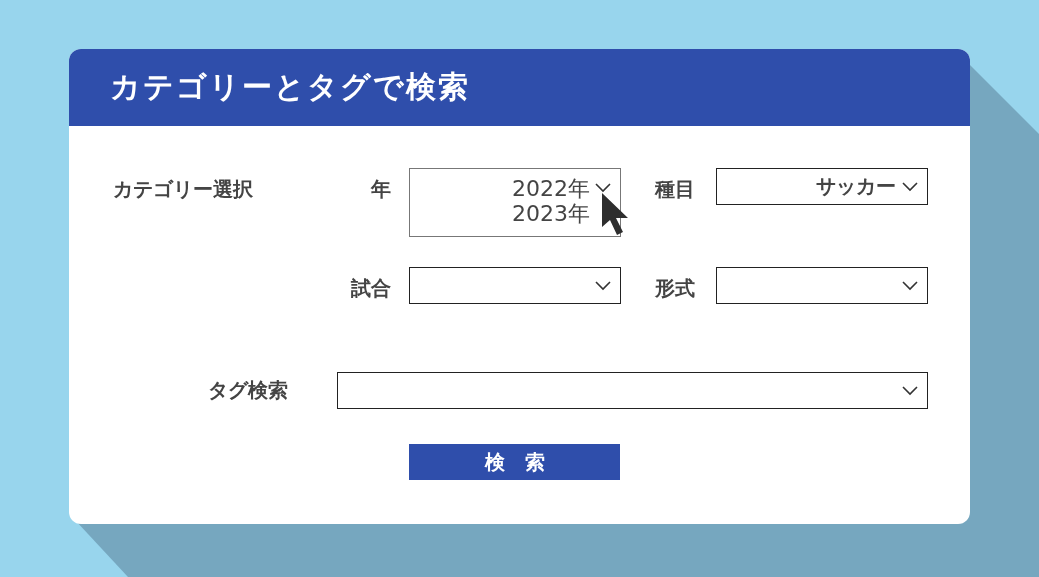 This screenshot has height=577, width=1039. What do you see at coordinates (514, 462) in the screenshot?
I see `search-button: 検索` at bounding box center [514, 462].